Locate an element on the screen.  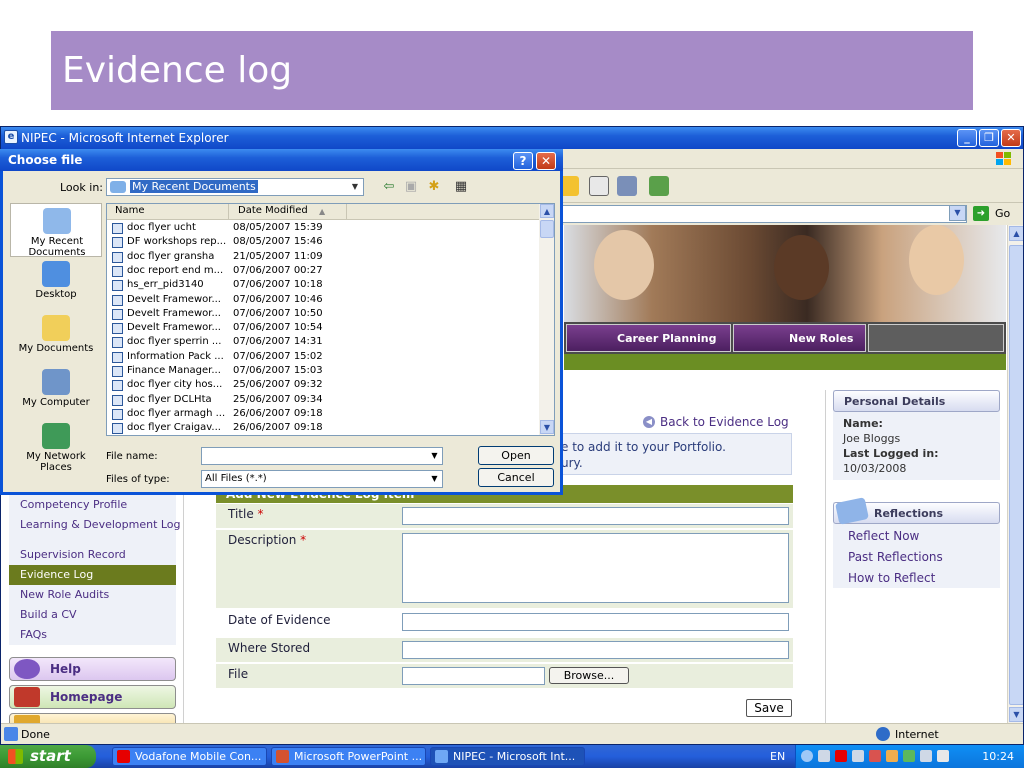
nav-item-learning-development-log: Learning & Development Log is located at coordinates (95, 530).